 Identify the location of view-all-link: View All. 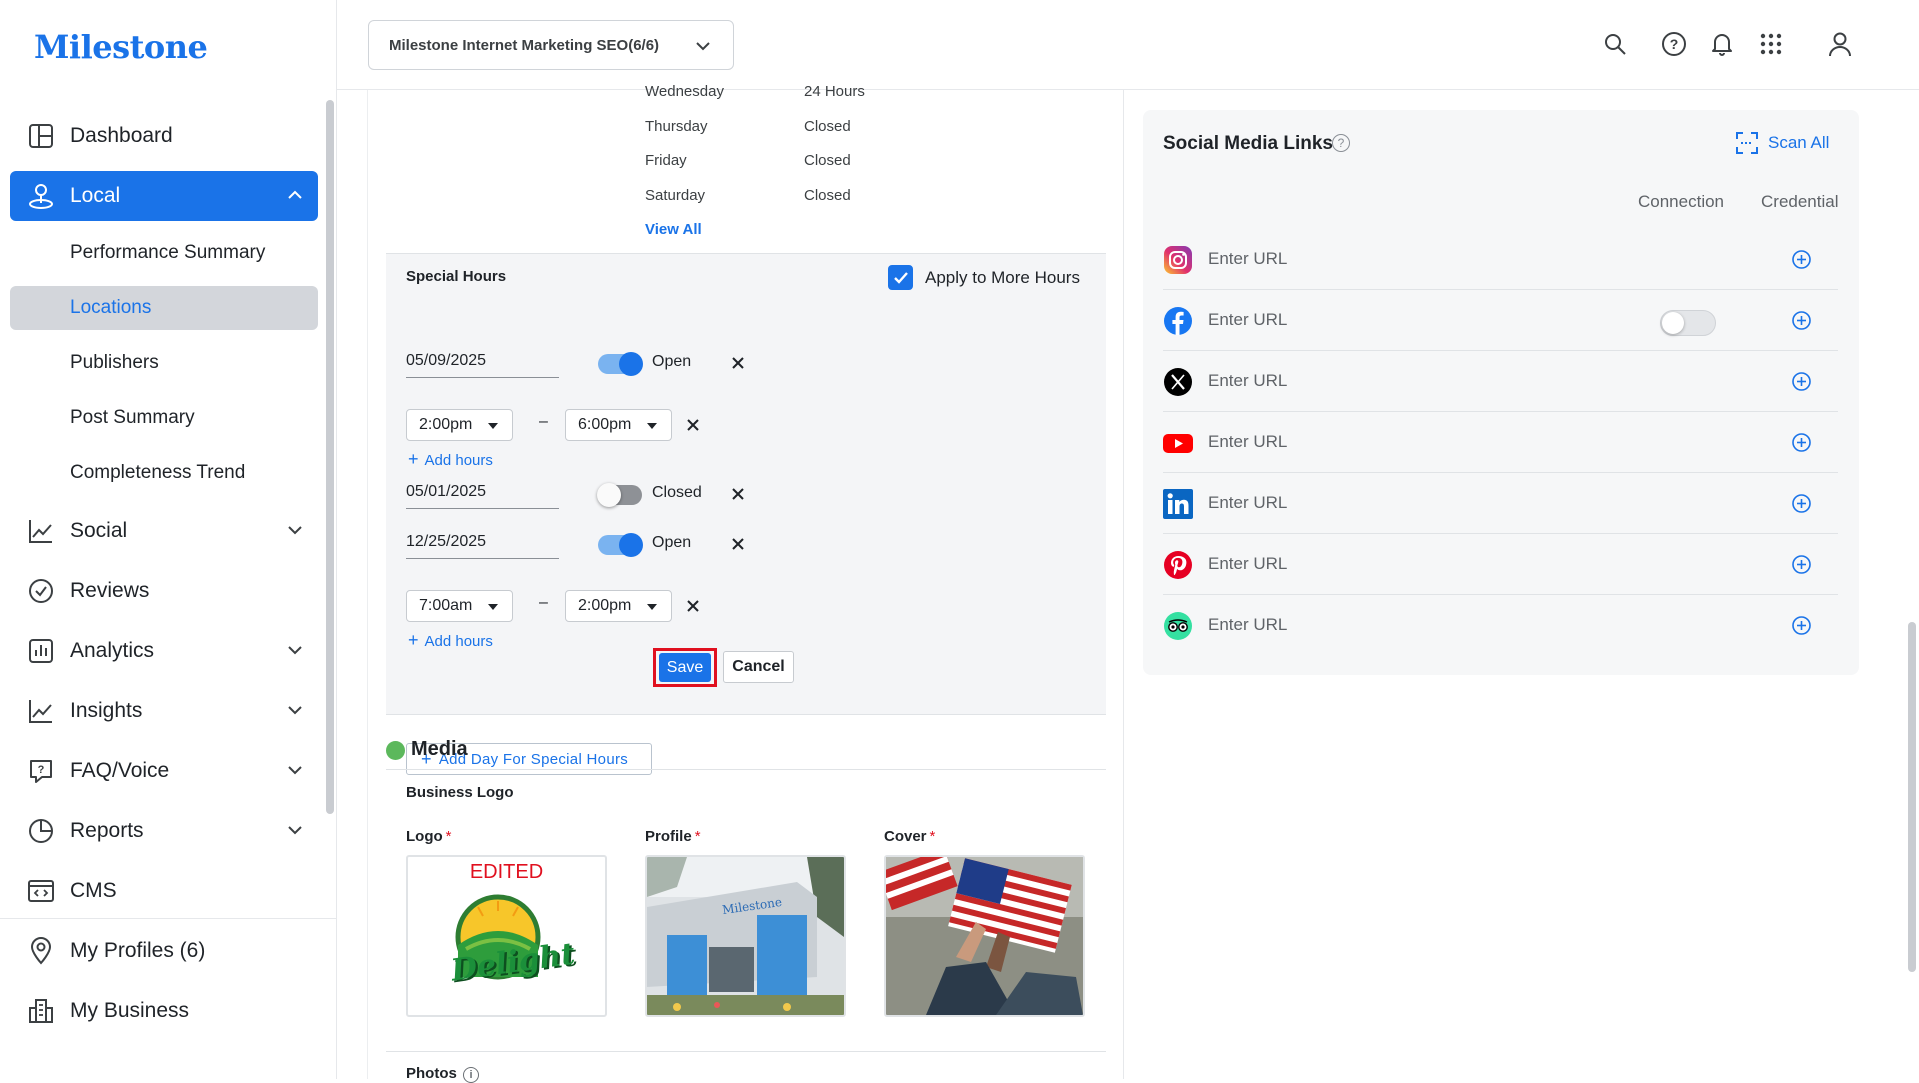
(673, 229).